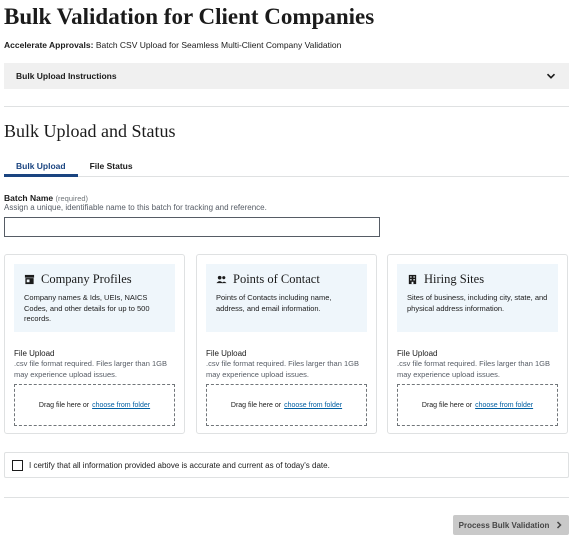 This screenshot has height=537, width=580. I want to click on card-title: Hiring Sites, so click(477, 279).